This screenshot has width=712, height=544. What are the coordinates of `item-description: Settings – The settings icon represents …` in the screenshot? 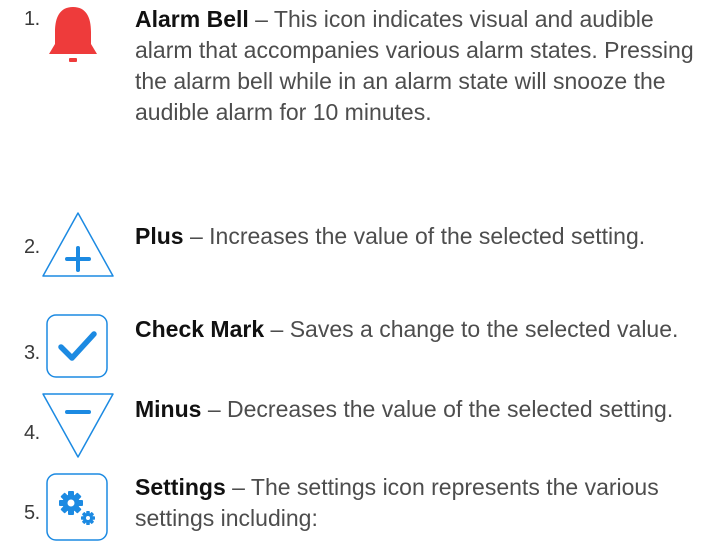 It's located at (420, 503).